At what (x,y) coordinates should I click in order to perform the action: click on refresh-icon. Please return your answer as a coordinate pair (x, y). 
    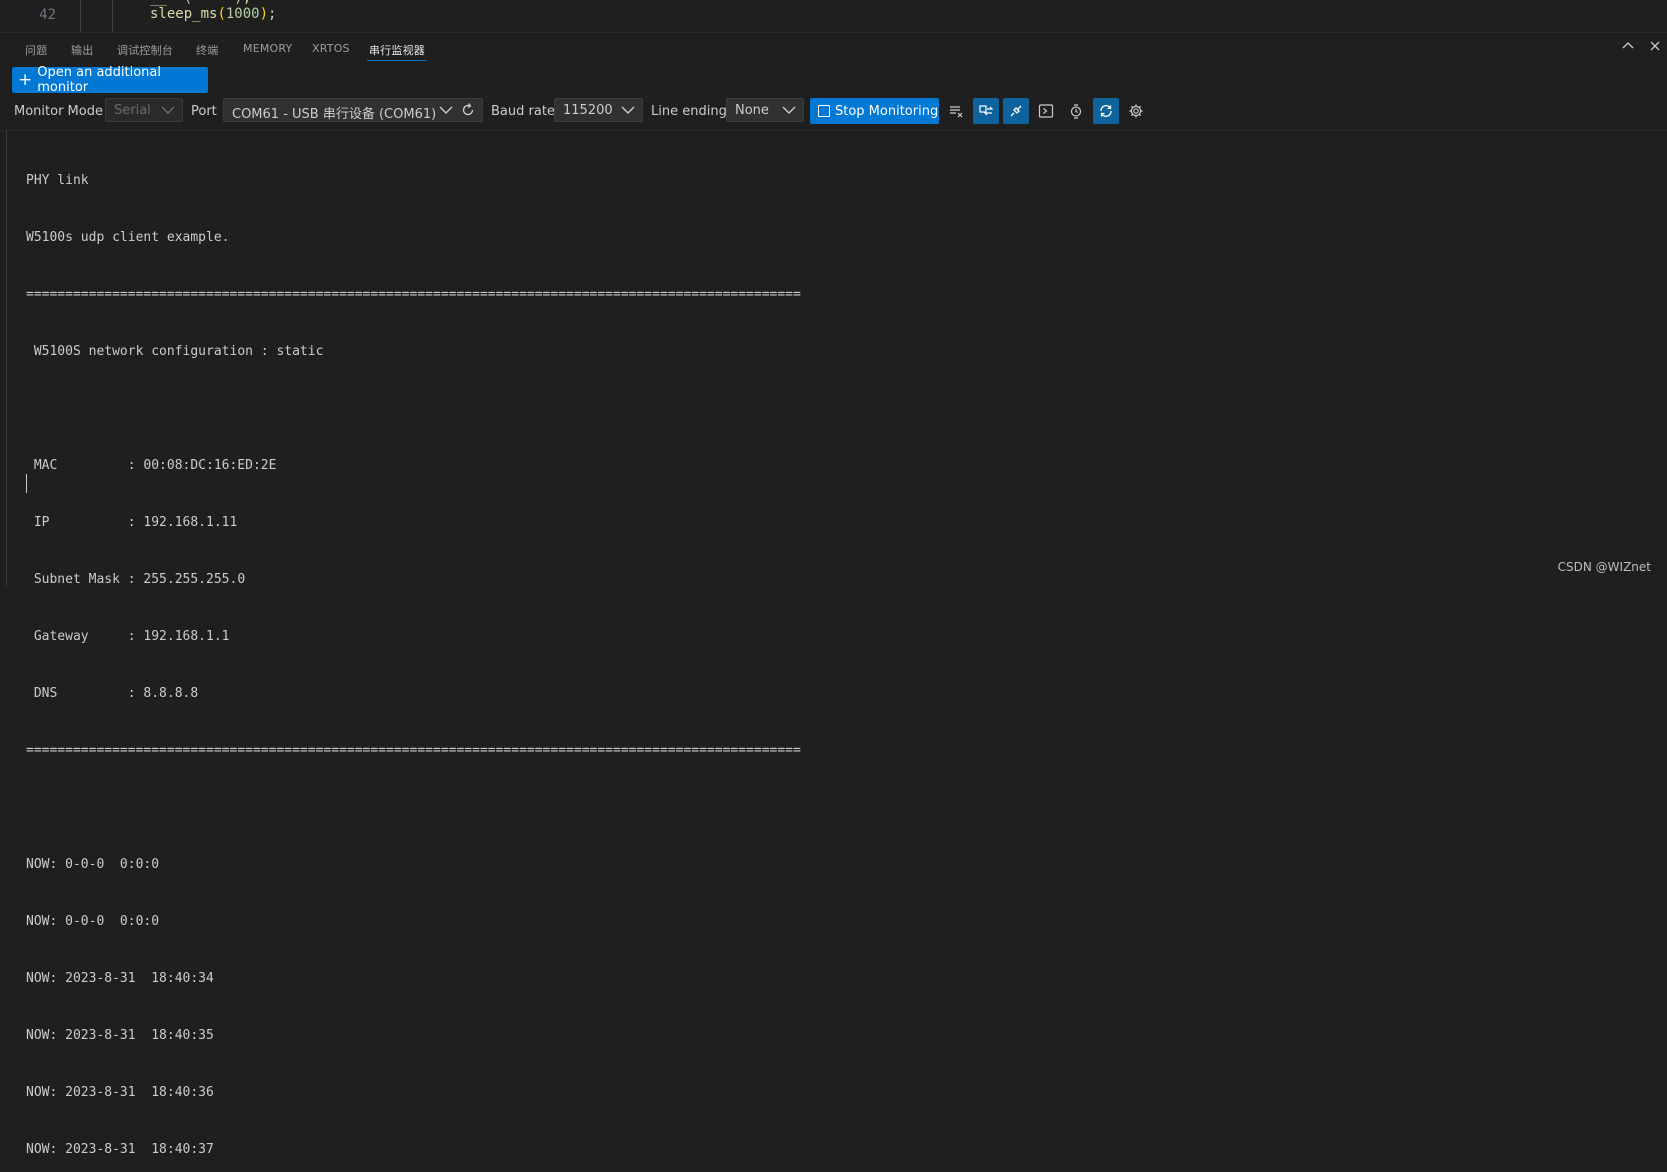
    Looking at the image, I should click on (468, 110).